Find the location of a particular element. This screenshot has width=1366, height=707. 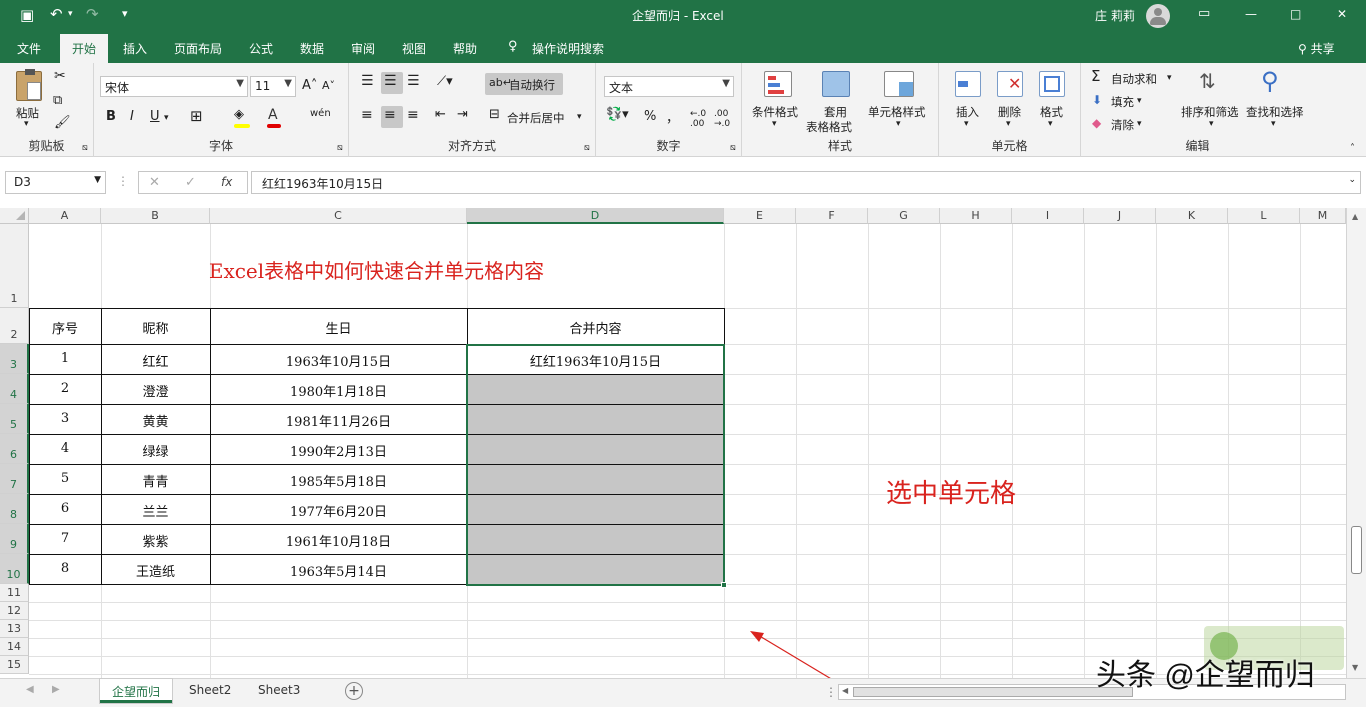

sheet-bar-split-icon: ⋮ is located at coordinates (831, 692).